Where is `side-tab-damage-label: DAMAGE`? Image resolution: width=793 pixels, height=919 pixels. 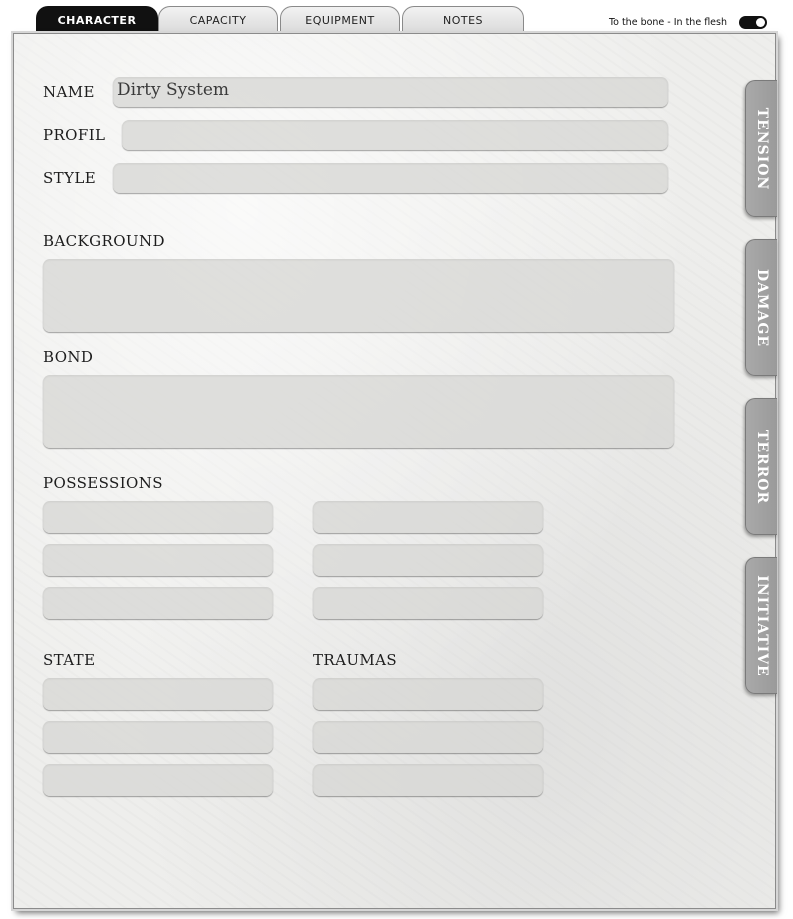 side-tab-damage-label: DAMAGE is located at coordinates (761, 307).